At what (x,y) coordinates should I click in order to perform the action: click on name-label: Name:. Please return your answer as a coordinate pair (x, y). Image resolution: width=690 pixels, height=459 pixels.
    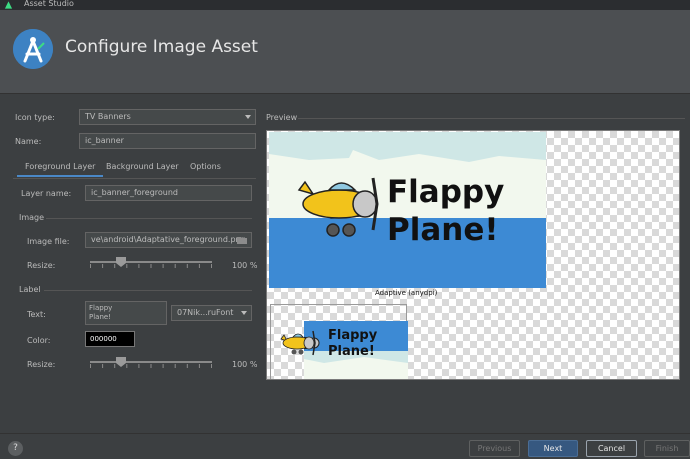
    Looking at the image, I should click on (28, 141).